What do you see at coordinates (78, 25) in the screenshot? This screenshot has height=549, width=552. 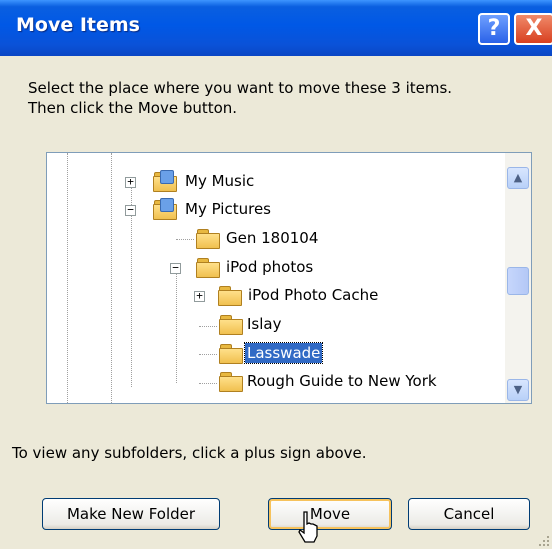 I see `dialog-title: Move Items` at bounding box center [78, 25].